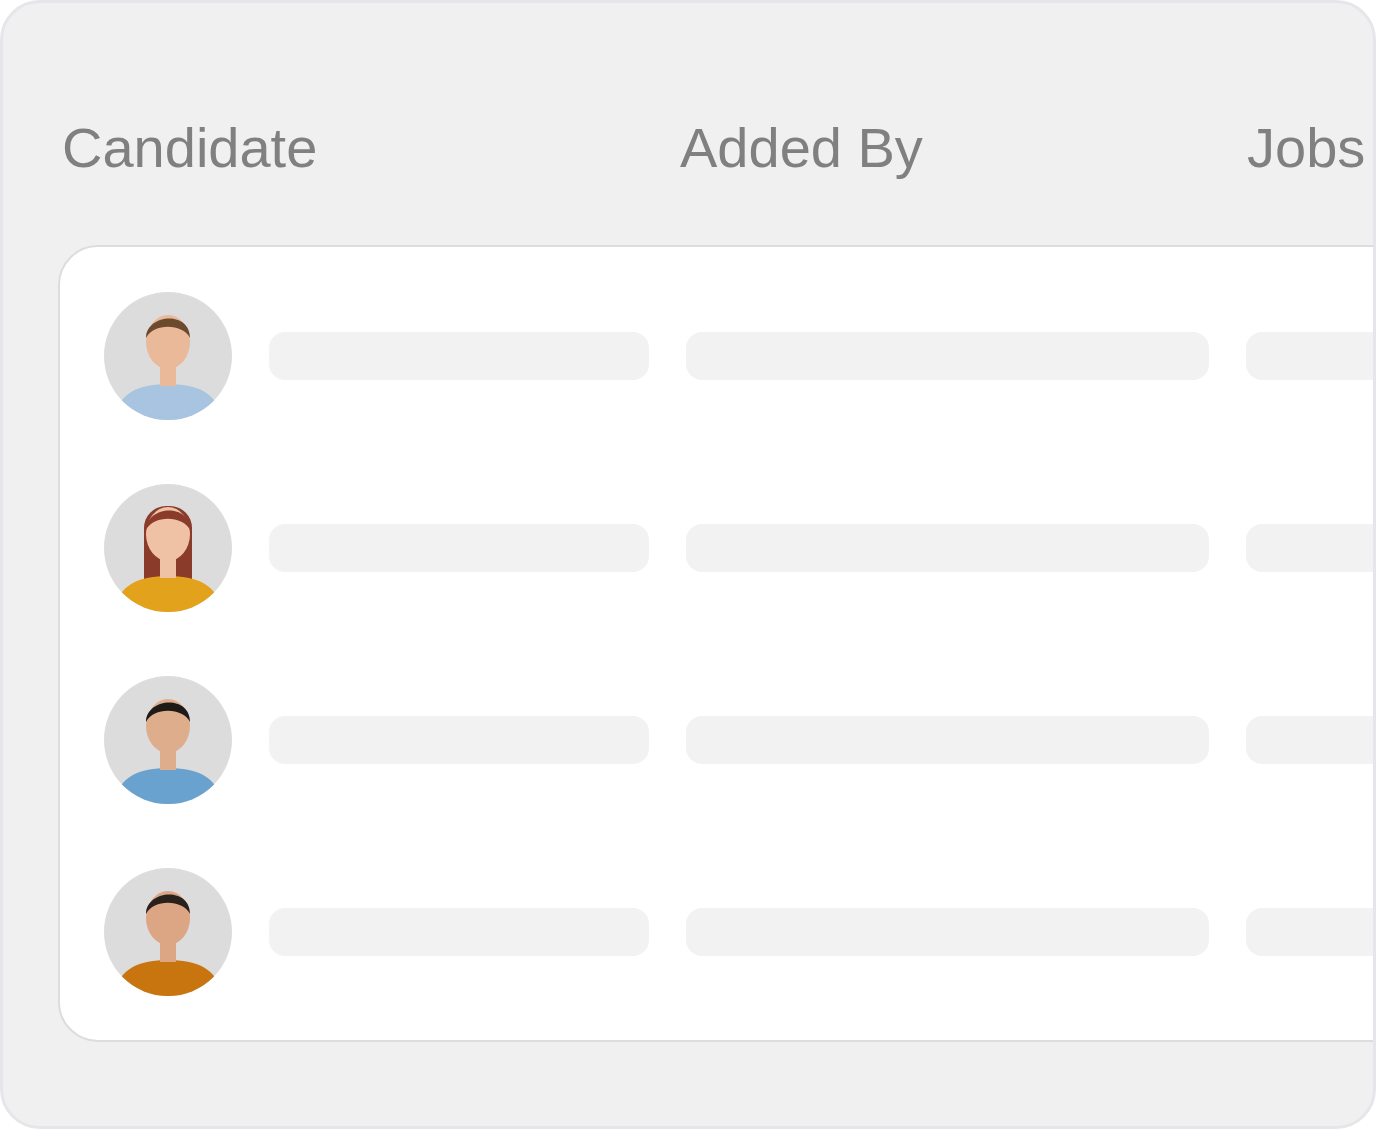 This screenshot has width=1376, height=1129. I want to click on column-header: Jobs, so click(1306, 148).